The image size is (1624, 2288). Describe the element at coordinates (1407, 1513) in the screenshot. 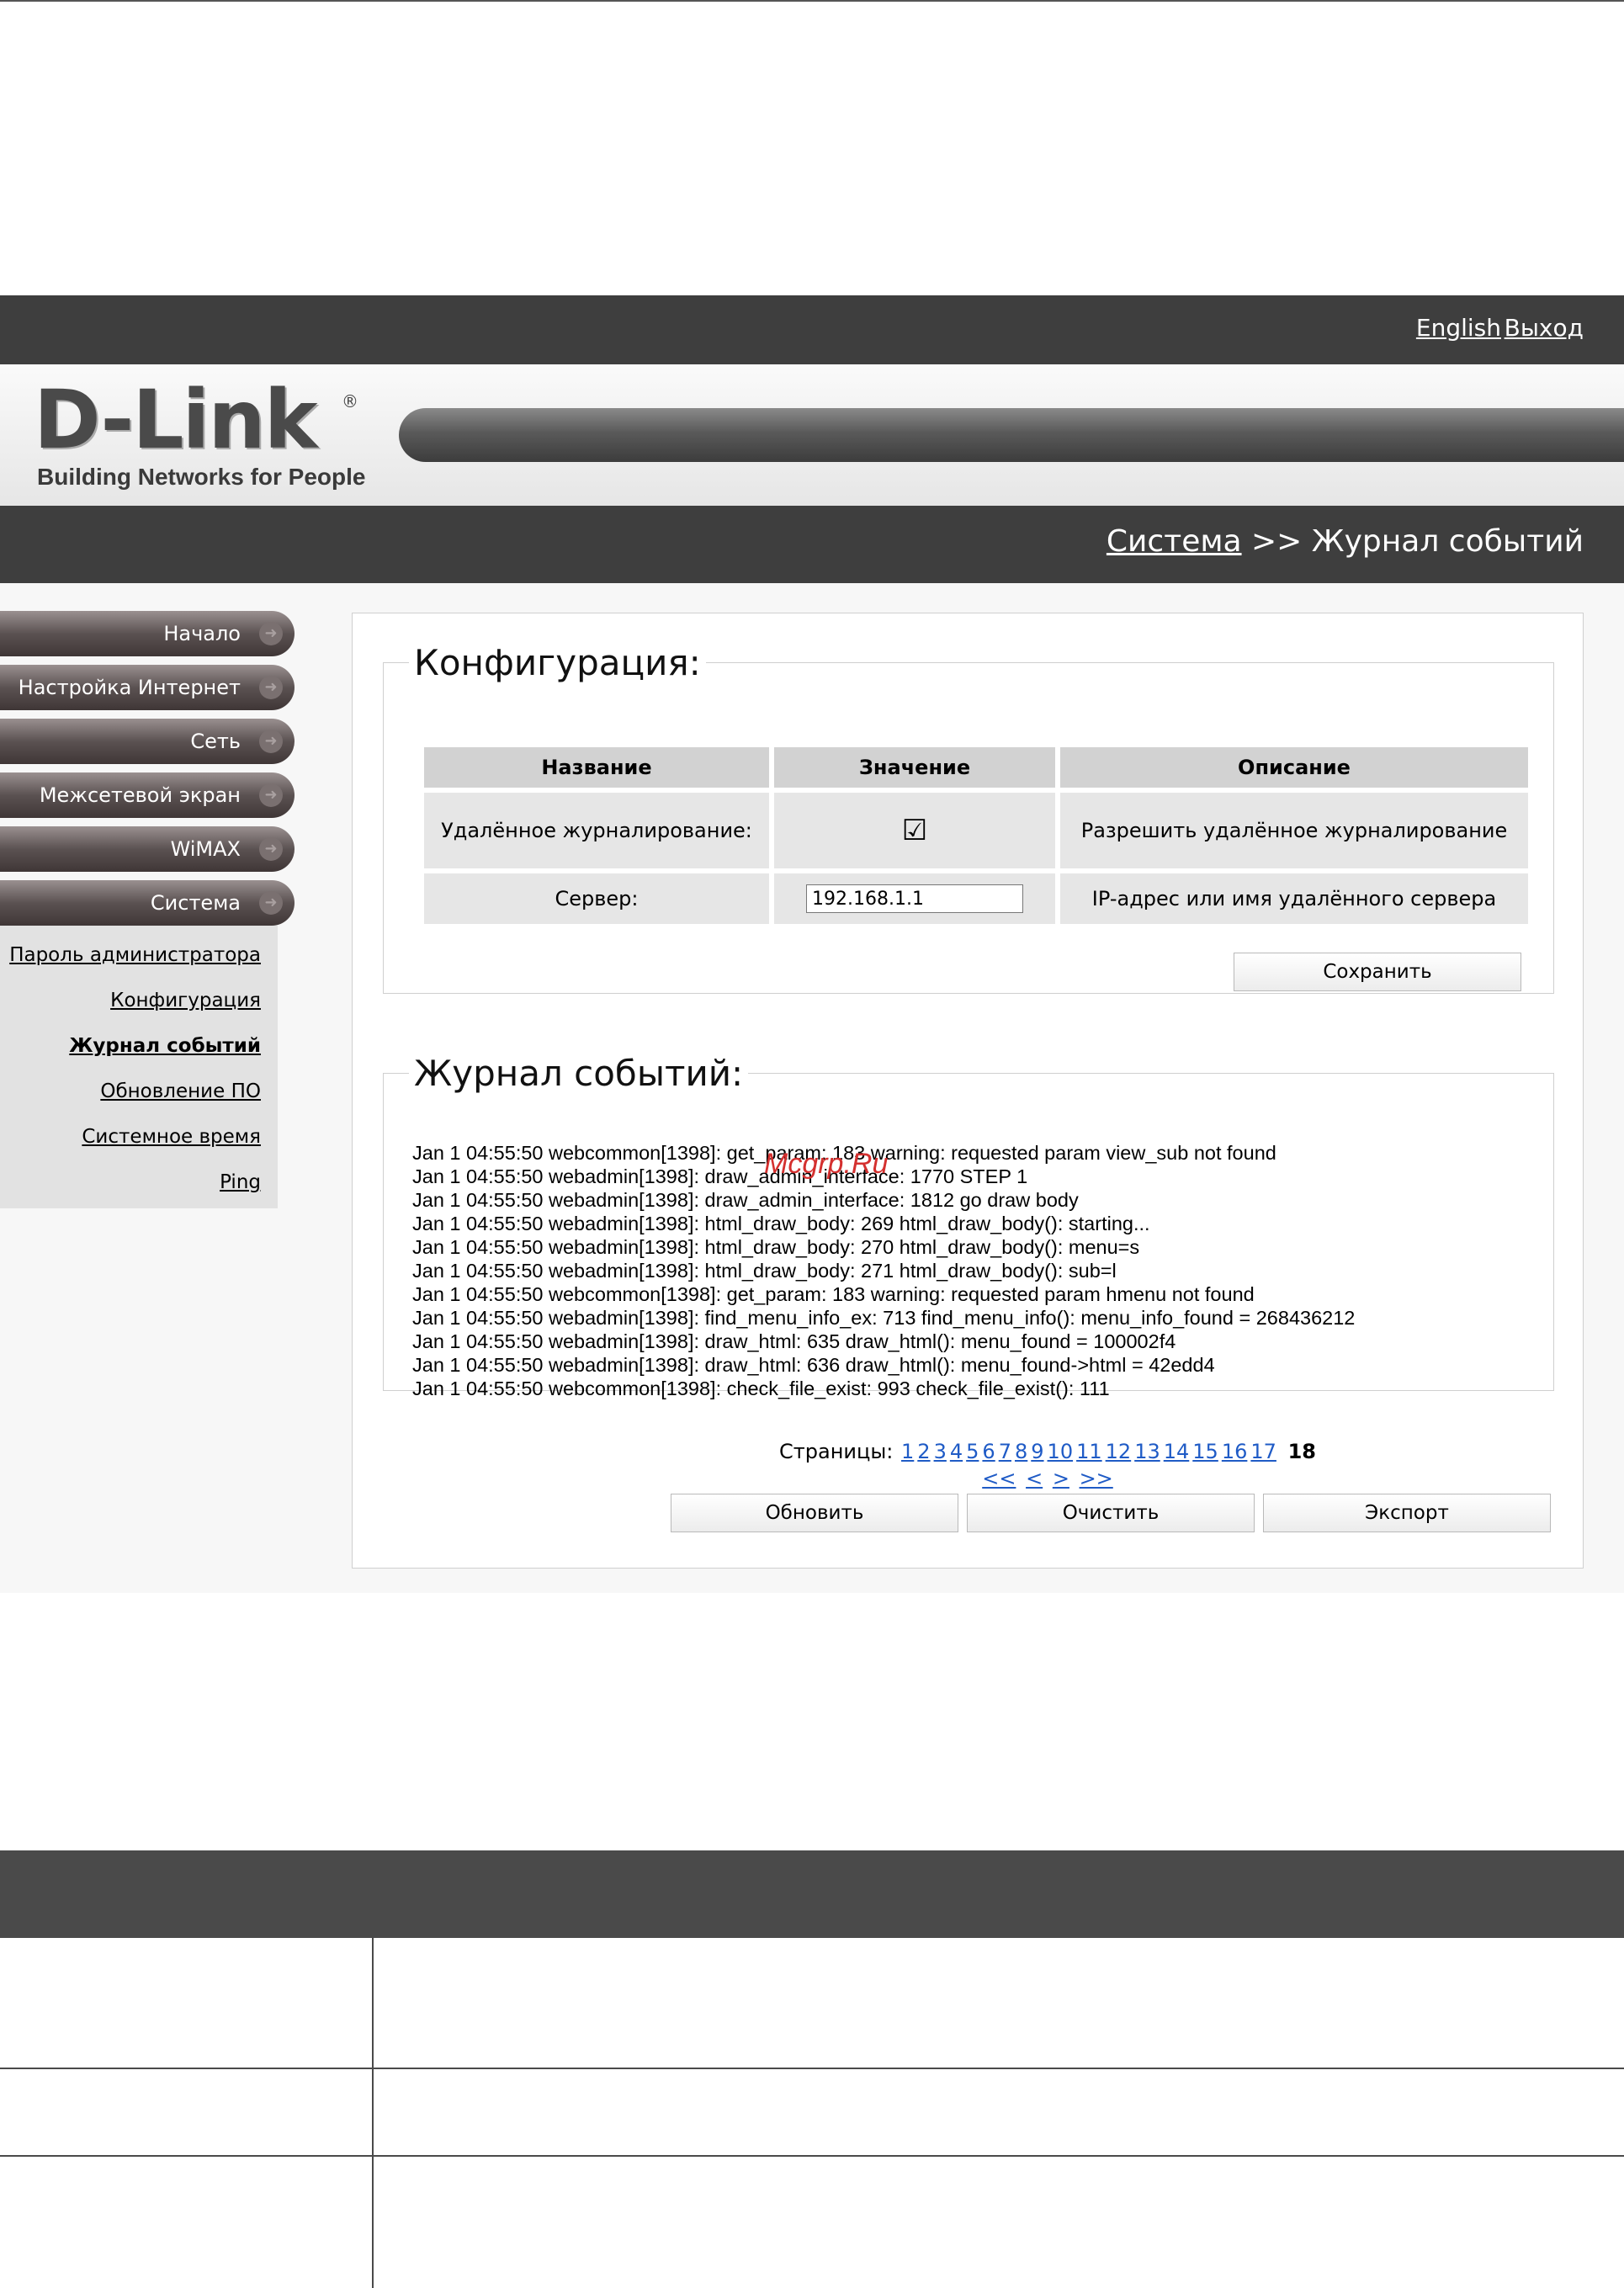

I see `export-button: Экспорт` at that location.